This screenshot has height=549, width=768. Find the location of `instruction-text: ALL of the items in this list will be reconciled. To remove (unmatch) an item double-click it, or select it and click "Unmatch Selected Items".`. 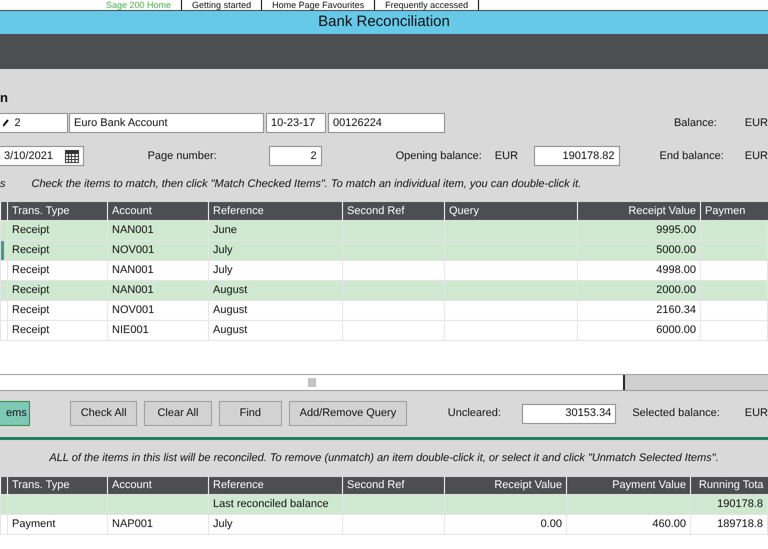

instruction-text: ALL of the items in this list will be reconciled. To remove (unmatch) an item double-click it, or select it and click "Unmatch Selected Items". is located at coordinates (384, 458).